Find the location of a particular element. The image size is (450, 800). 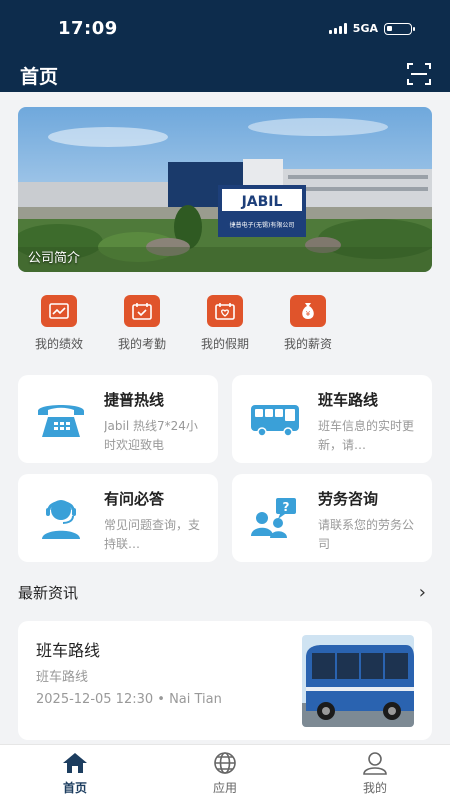

customer-service-icon is located at coordinates (61, 519).